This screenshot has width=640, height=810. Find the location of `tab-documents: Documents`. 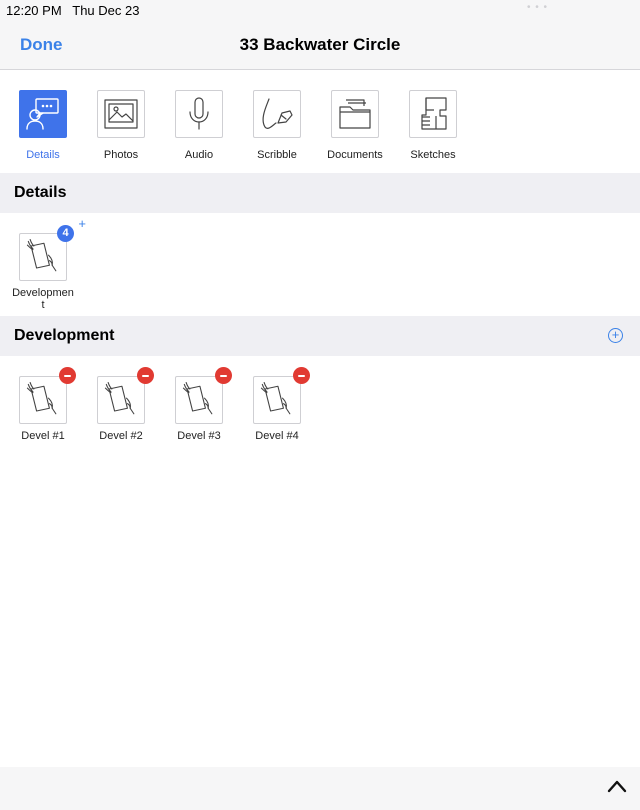

tab-documents: Documents is located at coordinates (355, 125).